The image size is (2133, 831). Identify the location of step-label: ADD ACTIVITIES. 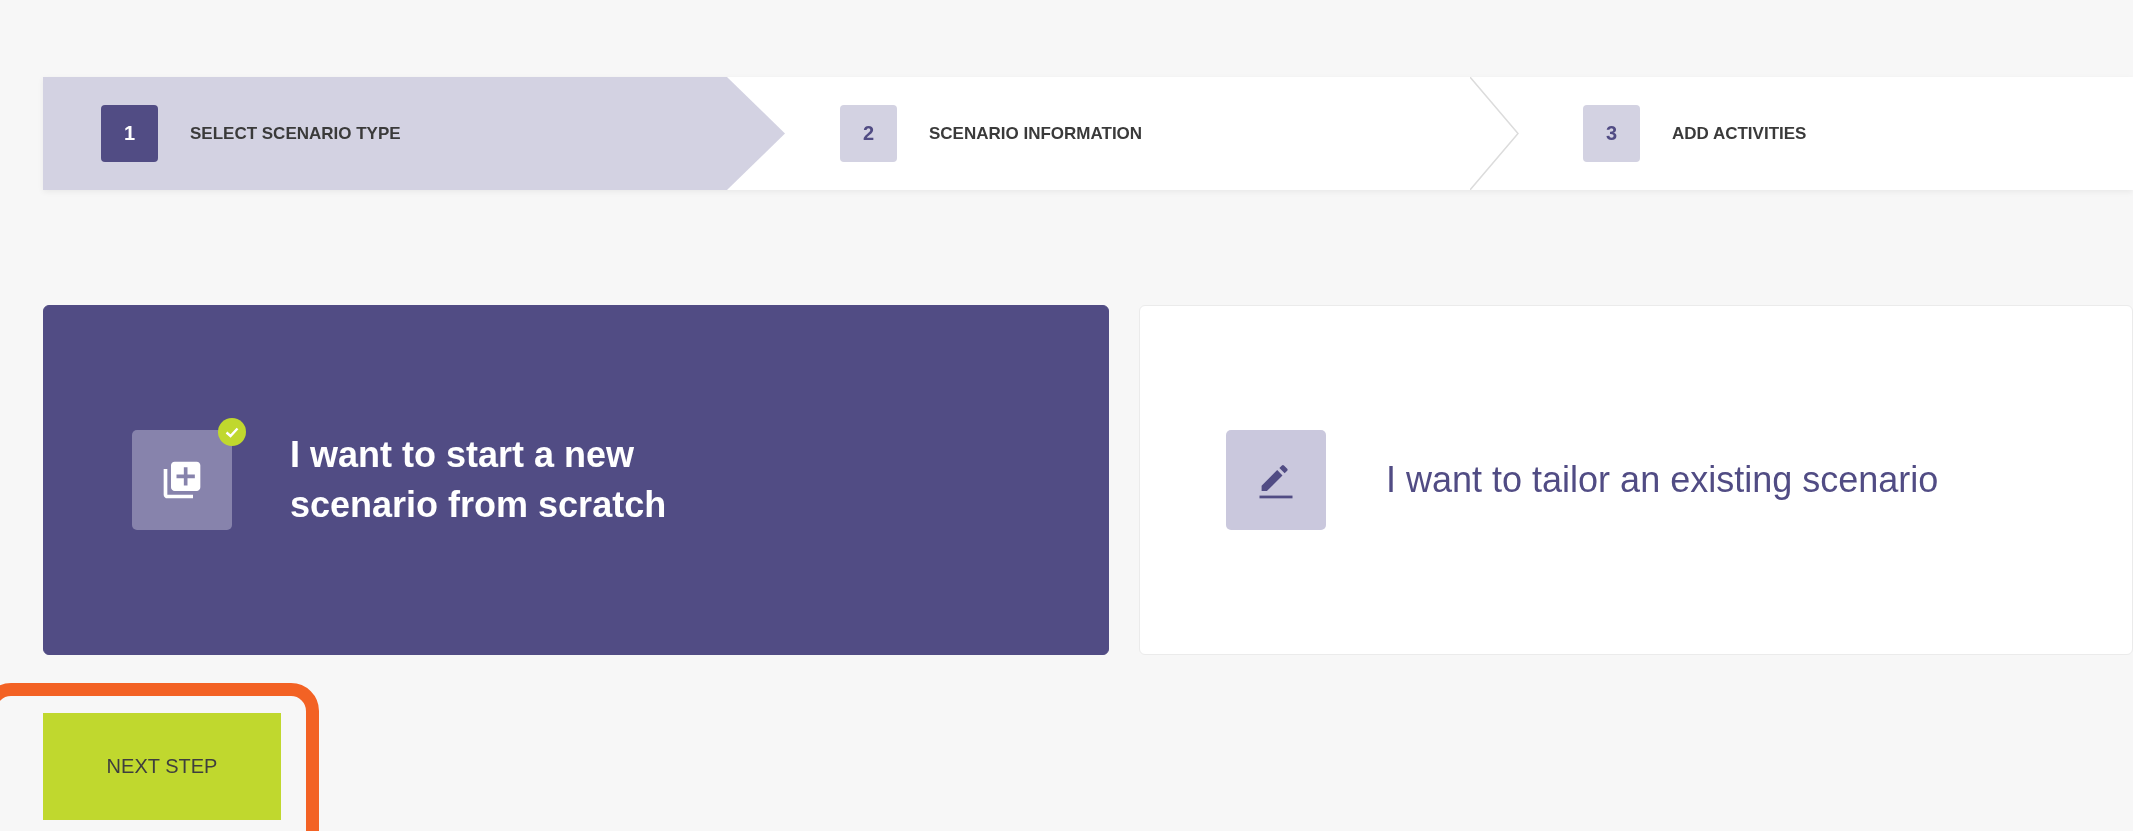
(1739, 133).